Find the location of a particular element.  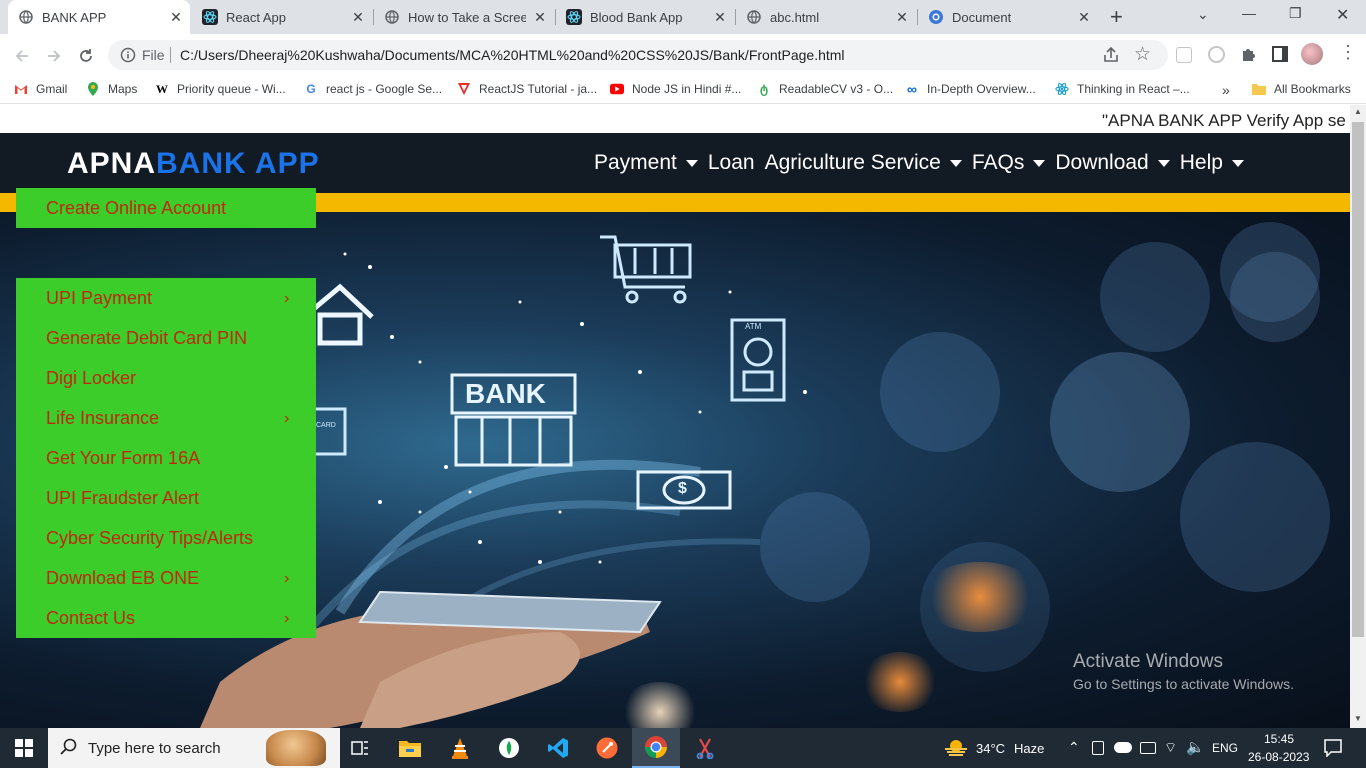

onedrive-cloud-icon is located at coordinates (1123, 747).